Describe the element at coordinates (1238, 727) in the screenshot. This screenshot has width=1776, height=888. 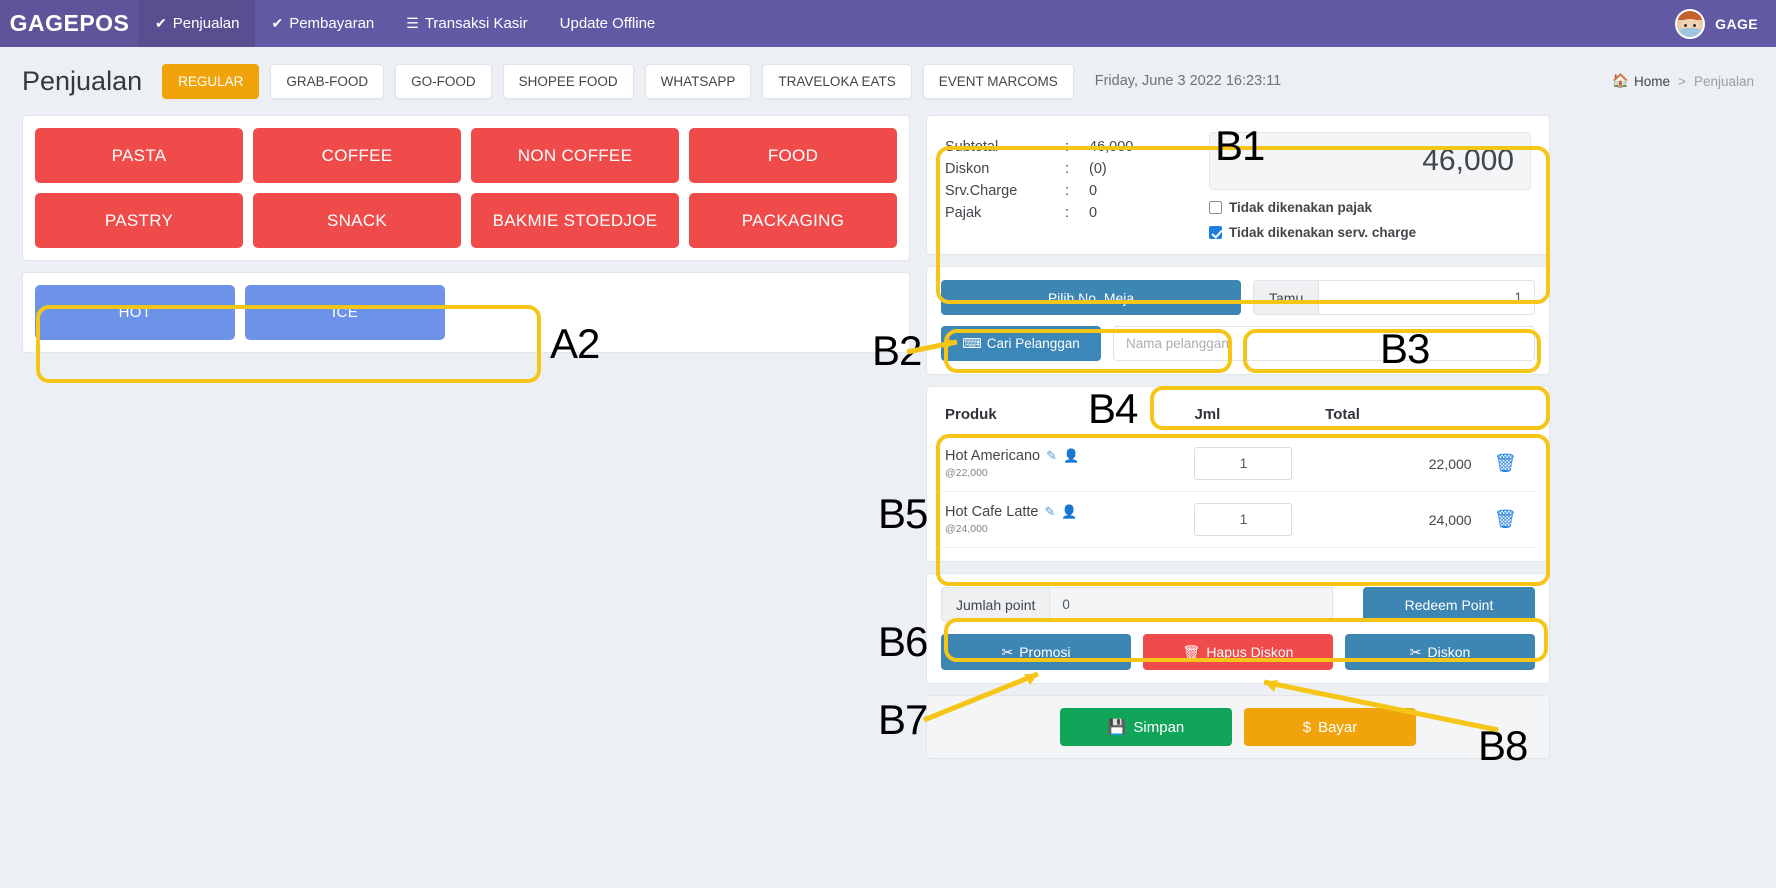
I see `submit-bar: 💾 Simpan $ Bayar` at that location.